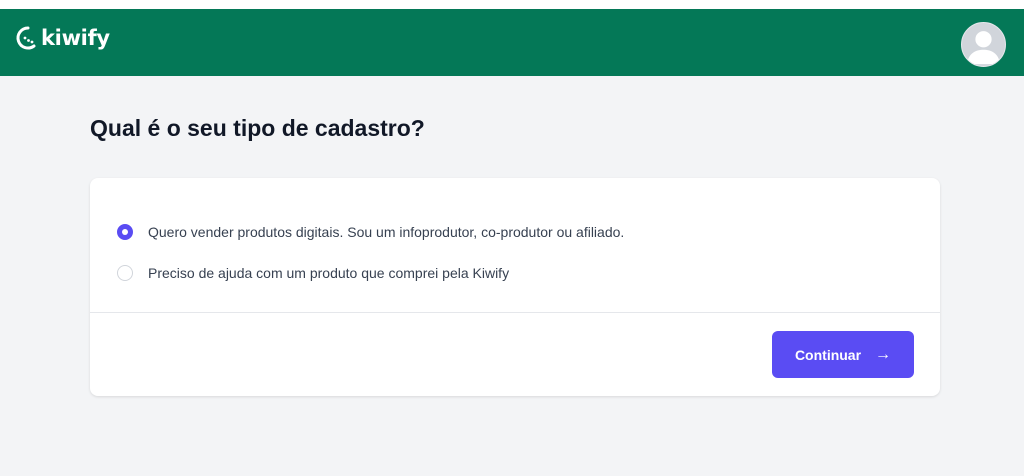 The height and width of the screenshot is (476, 1024). I want to click on brand-name: kiwify, so click(75, 38).